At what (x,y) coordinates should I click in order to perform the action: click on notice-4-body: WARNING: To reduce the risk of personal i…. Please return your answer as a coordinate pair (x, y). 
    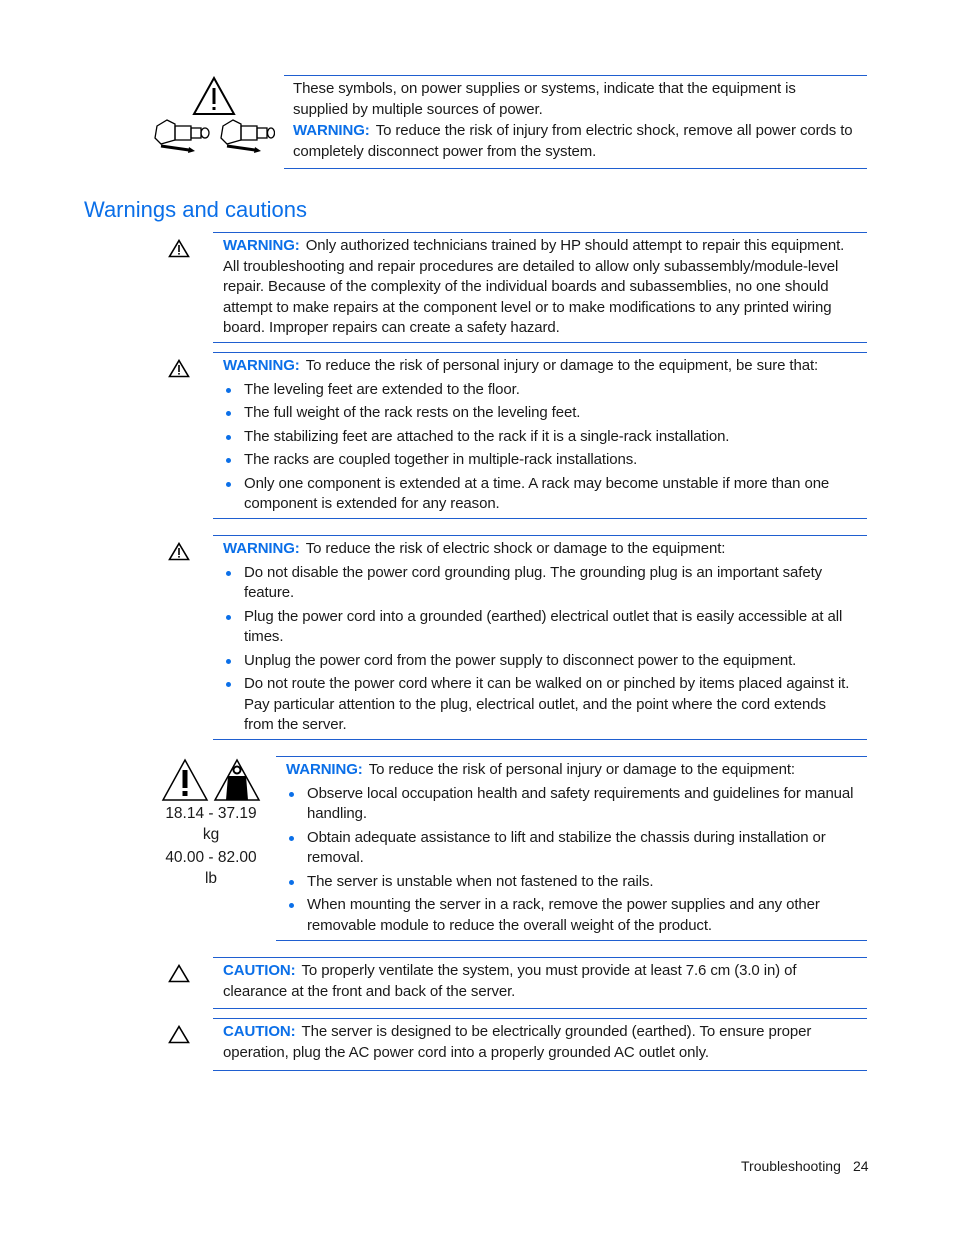
    Looking at the image, I should click on (572, 848).